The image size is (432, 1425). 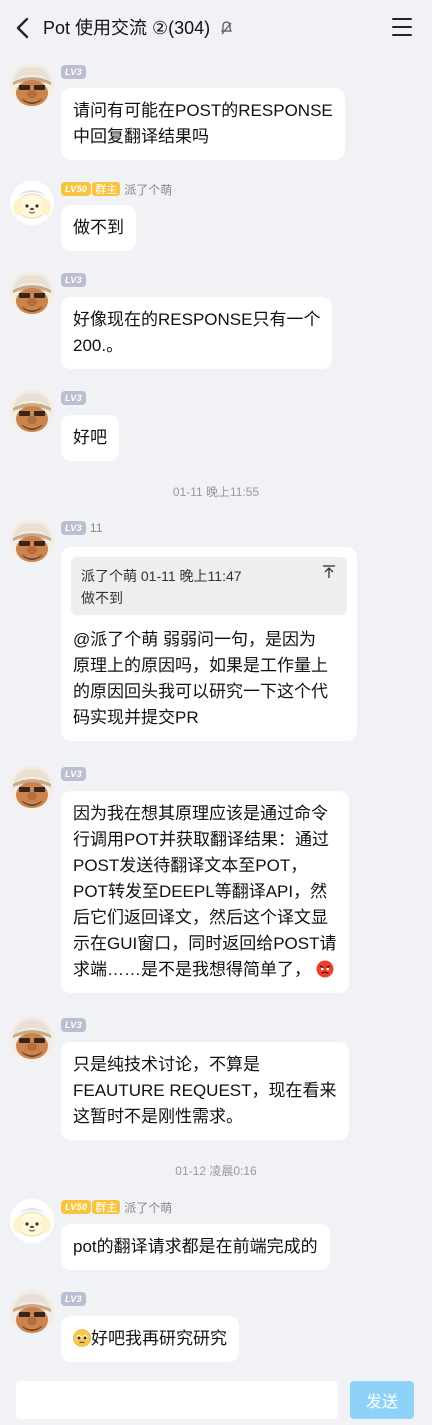 I want to click on collapse-up-icon, so click(x=329, y=572).